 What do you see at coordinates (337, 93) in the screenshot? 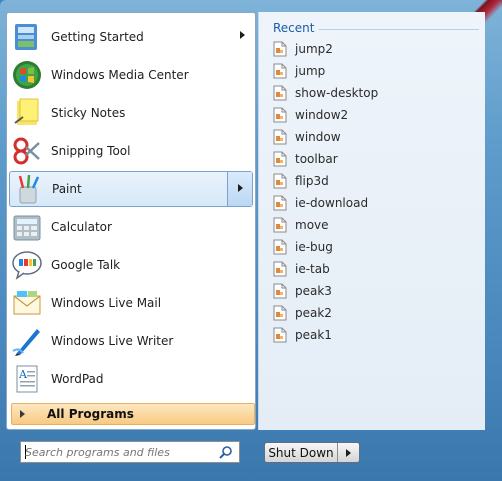
I see `recent-item-label: show-desktop` at bounding box center [337, 93].